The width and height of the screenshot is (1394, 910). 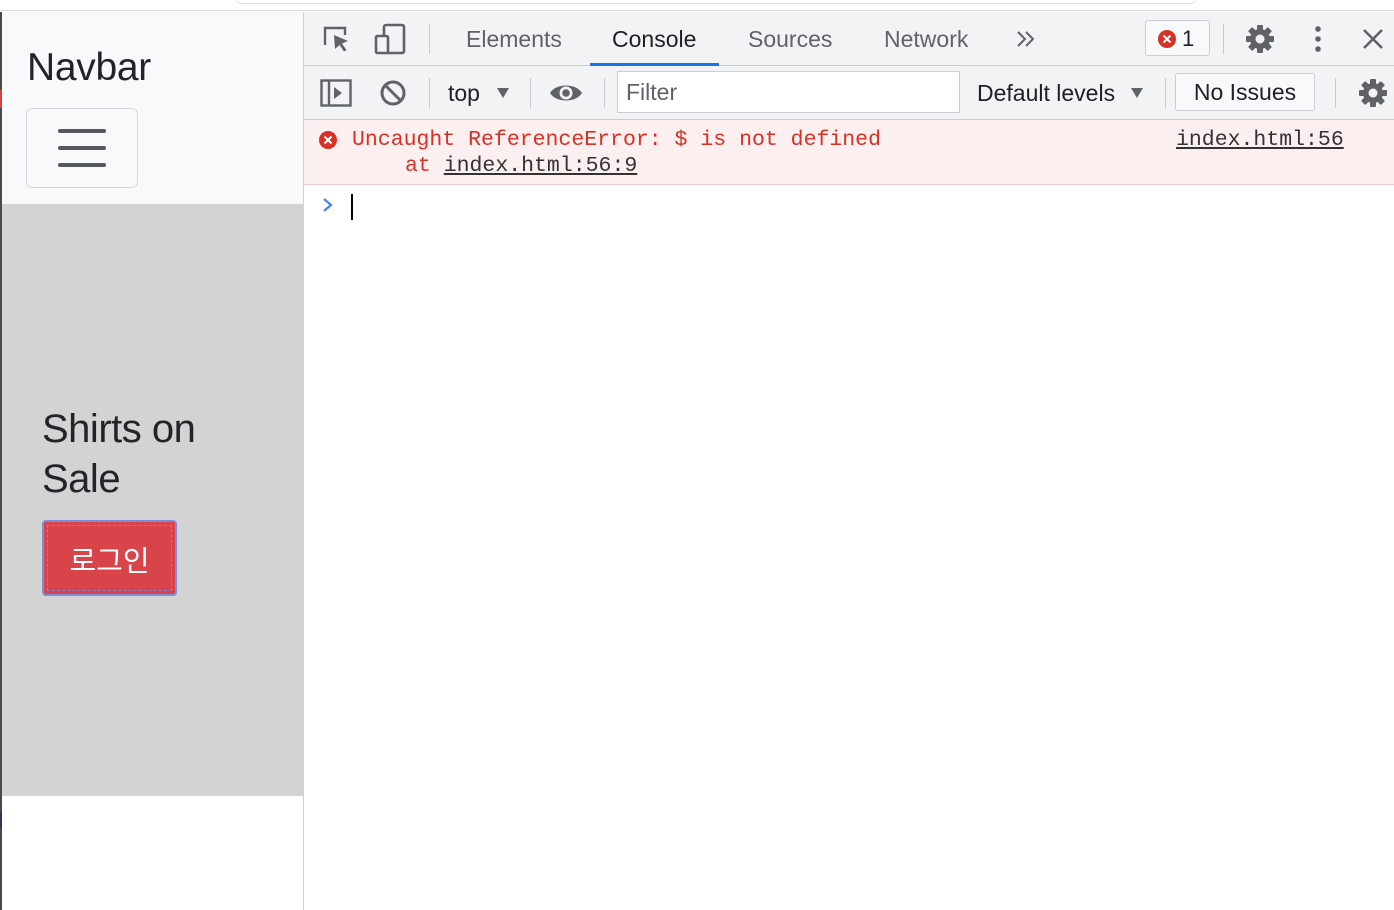 What do you see at coordinates (926, 39) in the screenshot?
I see `tab-network: Network` at bounding box center [926, 39].